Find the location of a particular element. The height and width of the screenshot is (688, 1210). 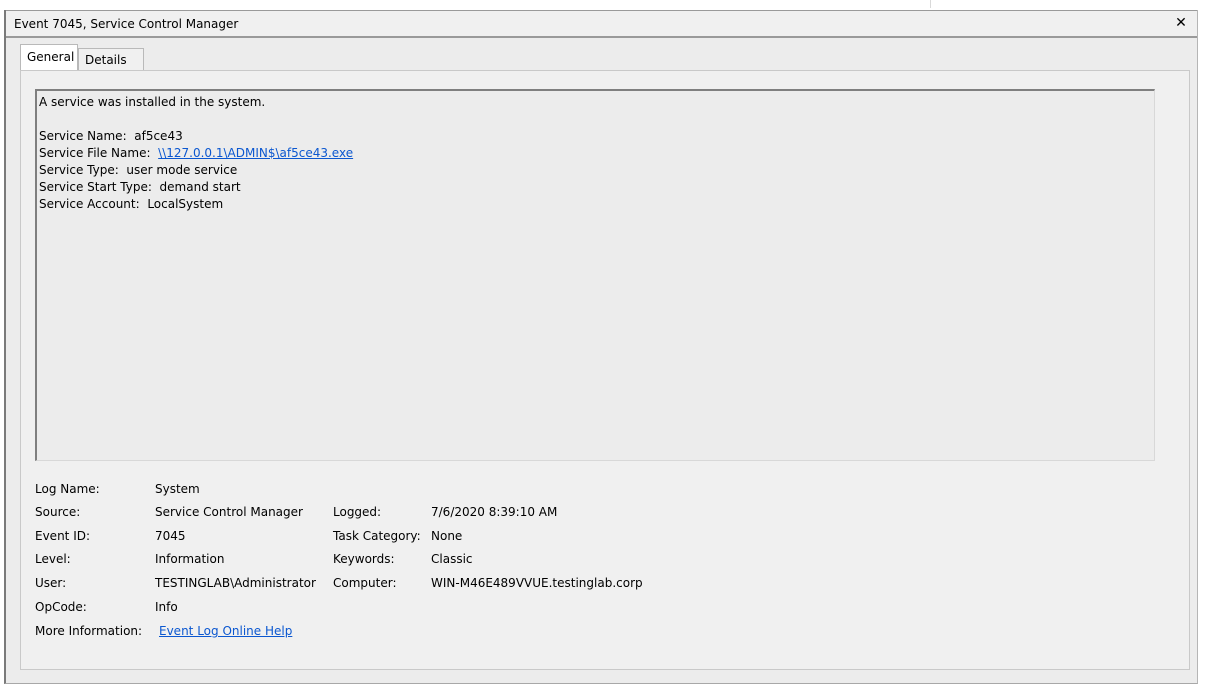

keywords-value: Classic is located at coordinates (452, 559).